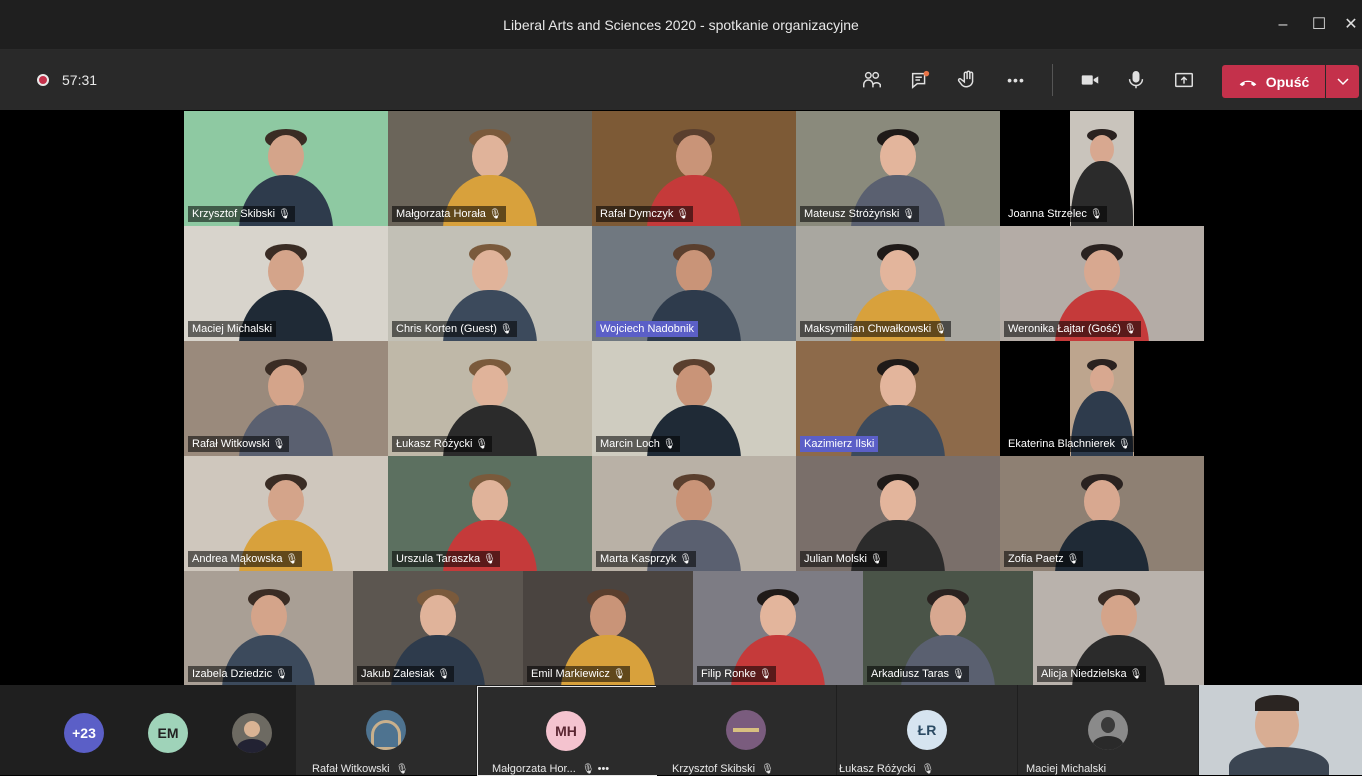  I want to click on video-tile: Kazimierz Ilski, so click(898, 398).